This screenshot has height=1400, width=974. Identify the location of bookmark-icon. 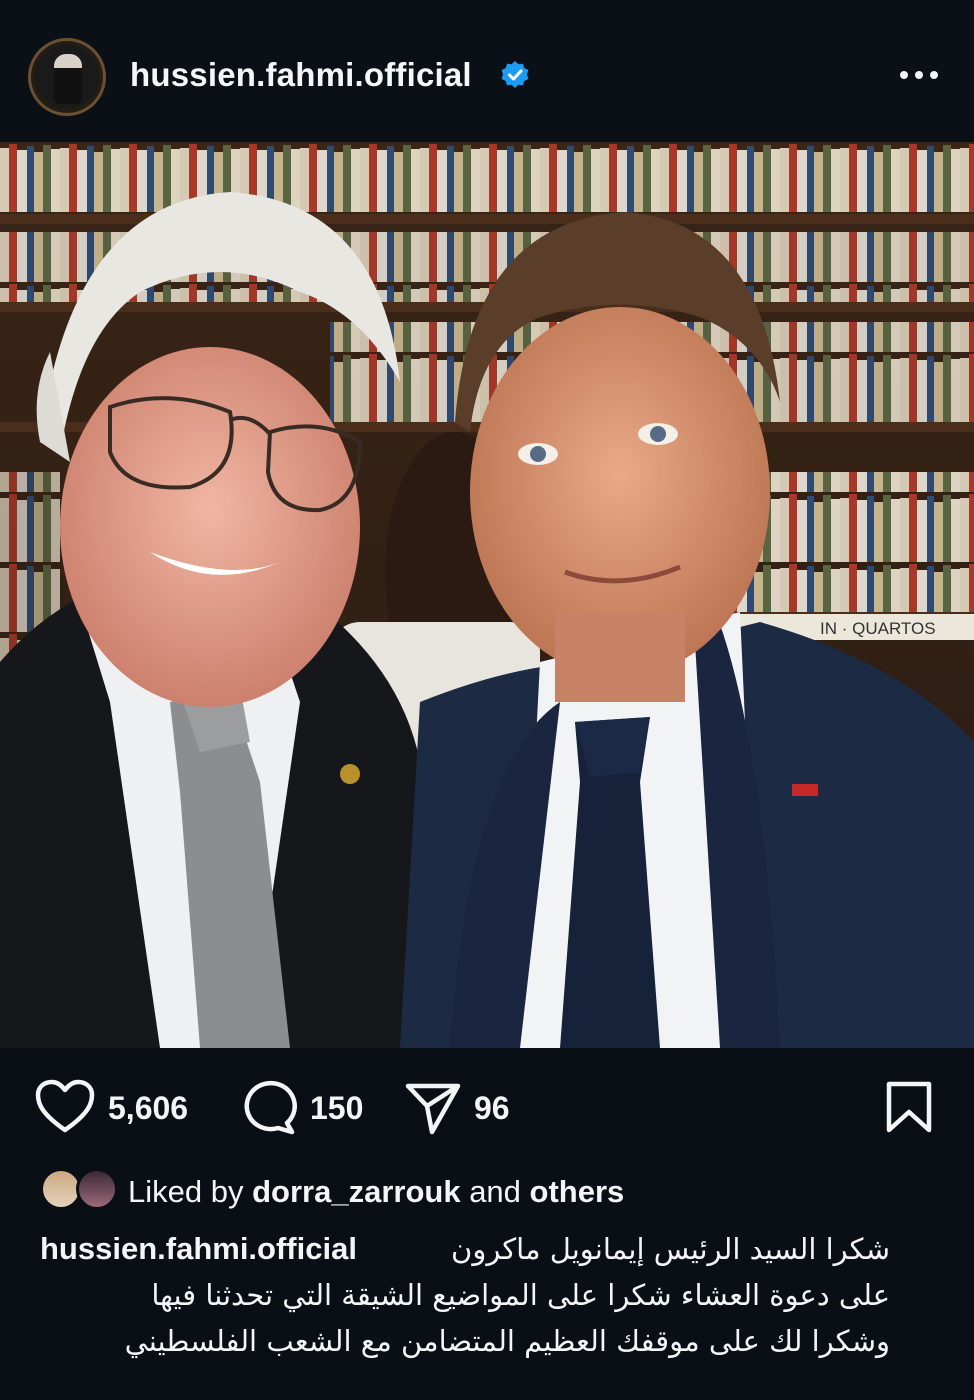
(909, 1107).